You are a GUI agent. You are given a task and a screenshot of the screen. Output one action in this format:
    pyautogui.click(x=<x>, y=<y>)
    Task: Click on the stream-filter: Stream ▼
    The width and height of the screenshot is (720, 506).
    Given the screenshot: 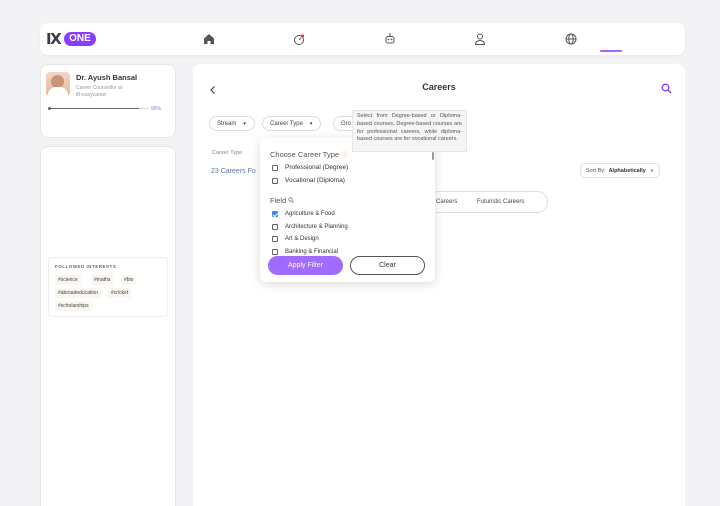 What is the action you would take?
    pyautogui.click(x=232, y=123)
    